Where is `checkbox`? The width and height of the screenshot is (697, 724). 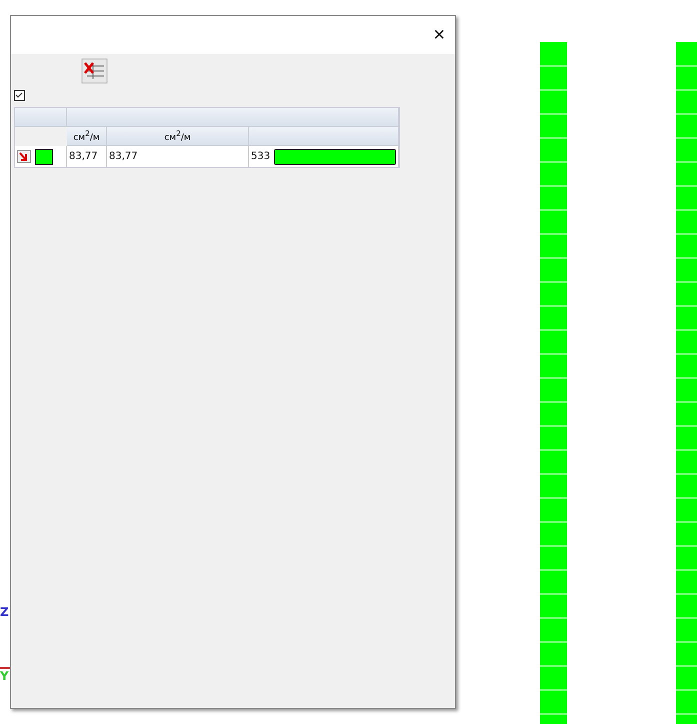 checkbox is located at coordinates (24, 156).